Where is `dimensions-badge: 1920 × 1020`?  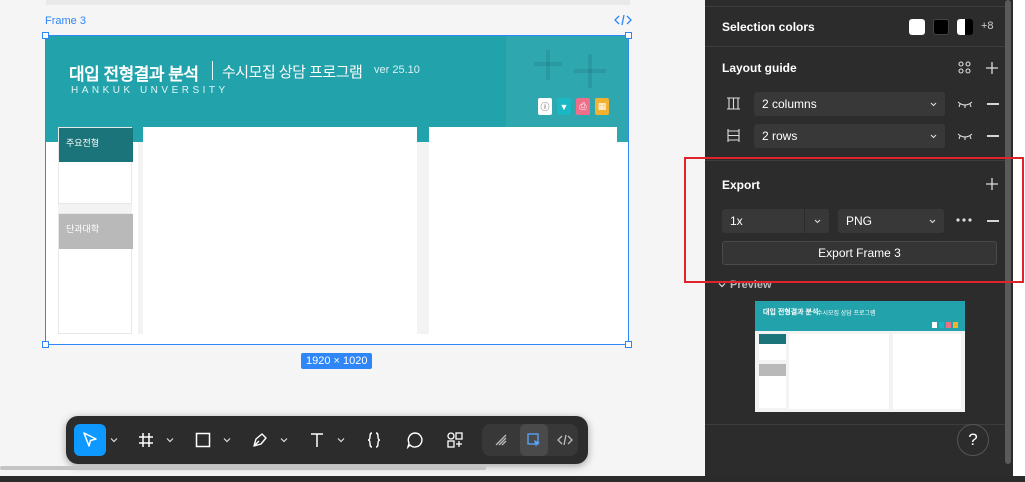 dimensions-badge: 1920 × 1020 is located at coordinates (337, 361).